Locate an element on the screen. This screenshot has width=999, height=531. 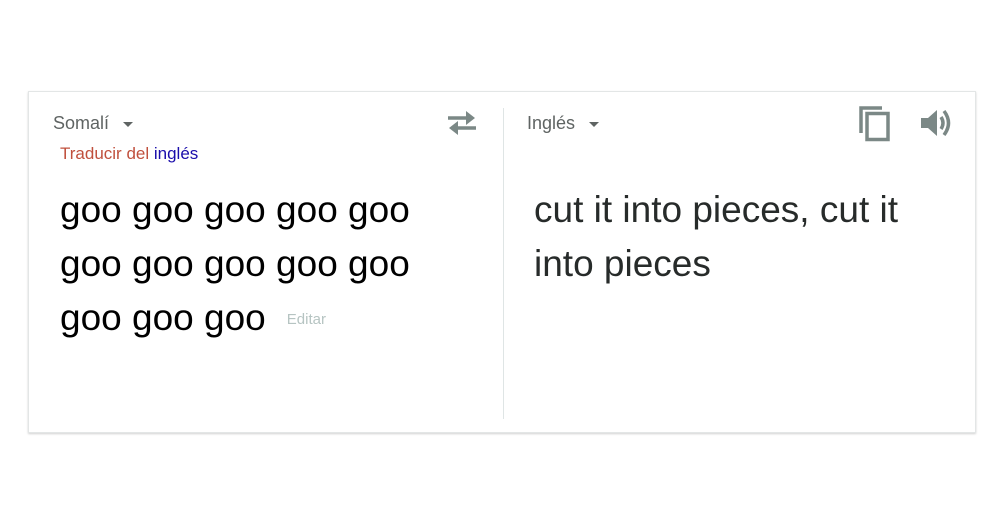
swap-arrows-icon is located at coordinates (462, 123).